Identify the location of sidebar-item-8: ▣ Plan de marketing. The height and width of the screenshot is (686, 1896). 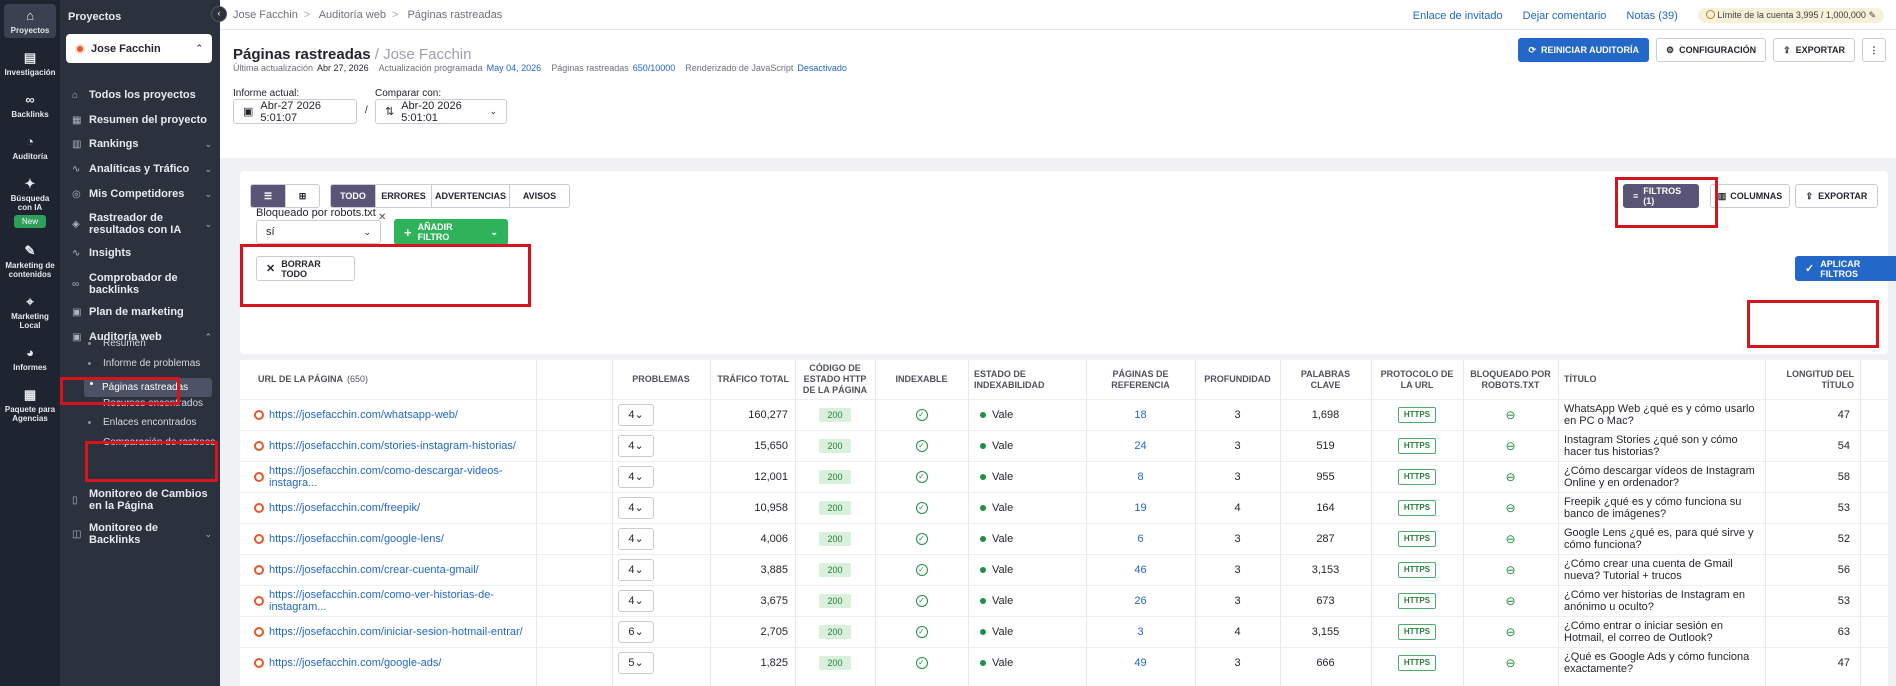
(140, 312).